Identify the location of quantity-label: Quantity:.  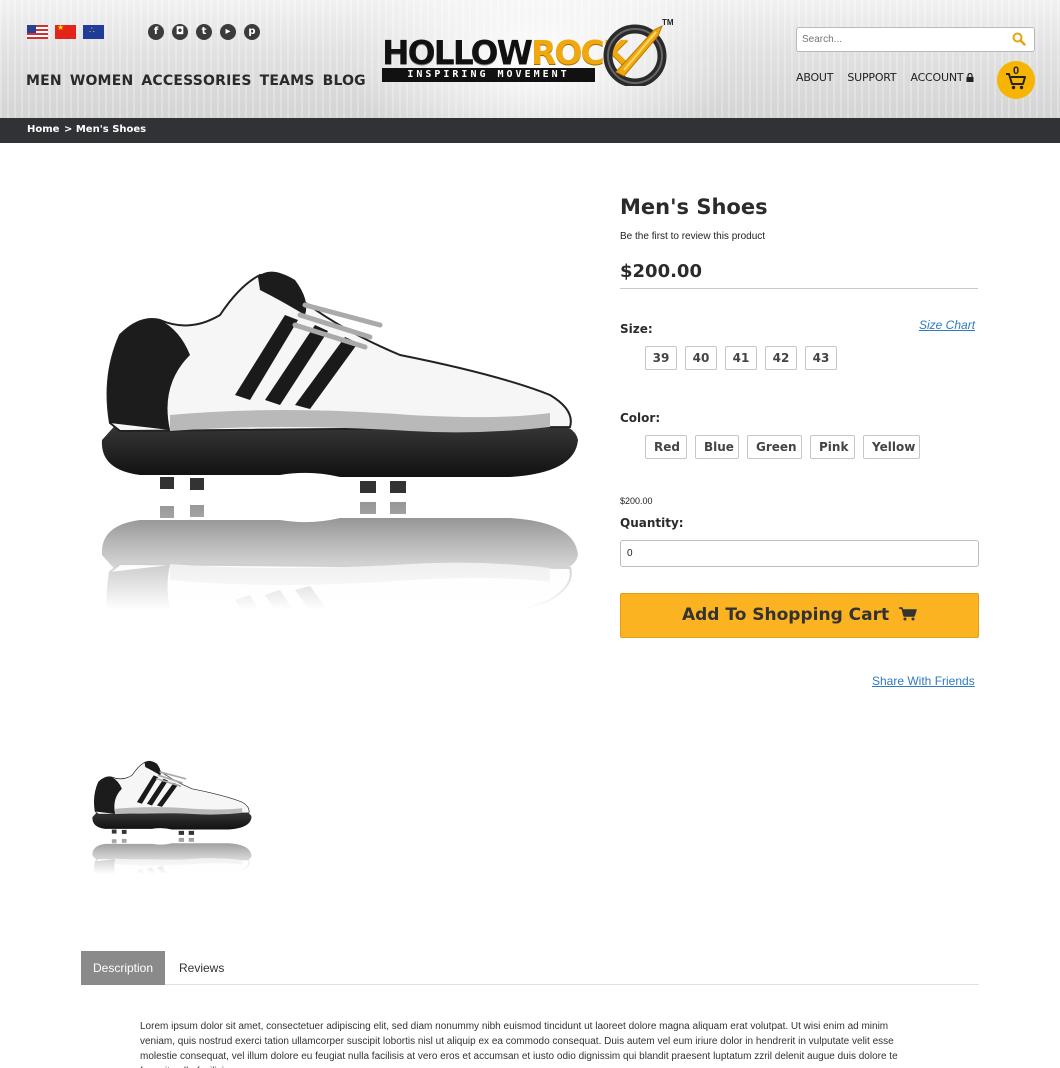
(652, 523).